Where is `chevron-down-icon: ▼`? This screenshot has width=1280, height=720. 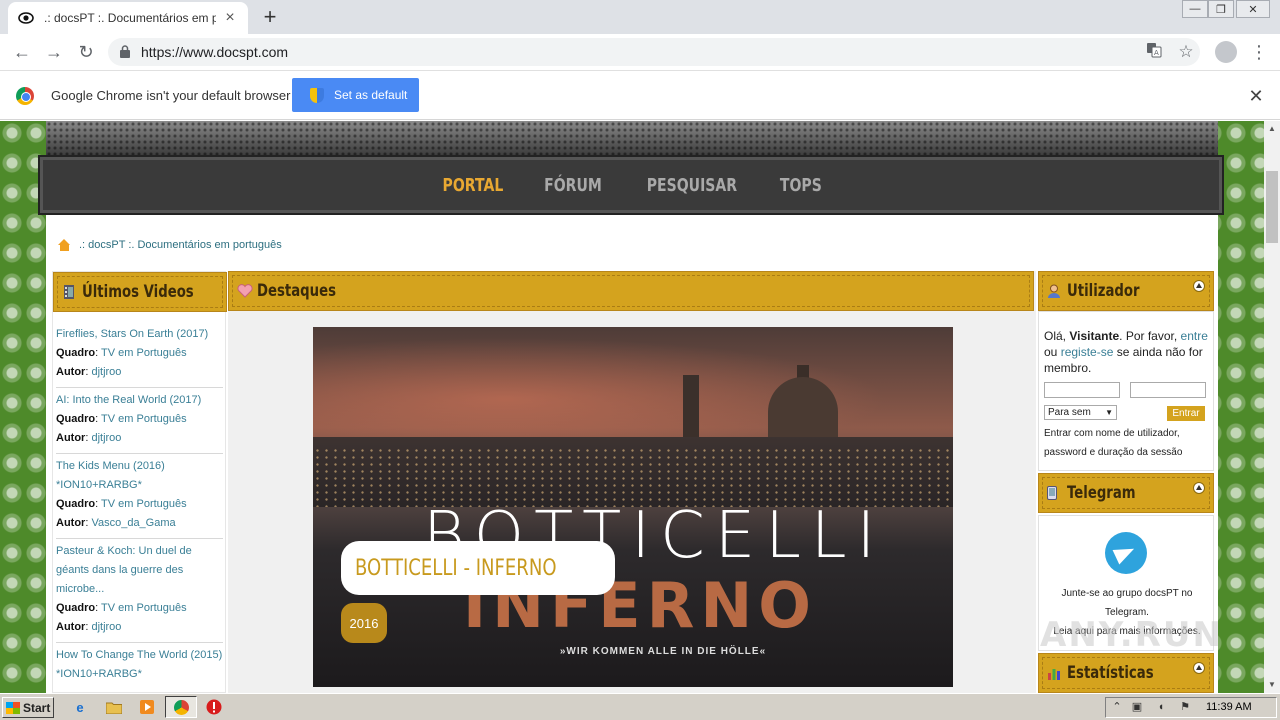
chevron-down-icon: ▼ is located at coordinates (1109, 412).